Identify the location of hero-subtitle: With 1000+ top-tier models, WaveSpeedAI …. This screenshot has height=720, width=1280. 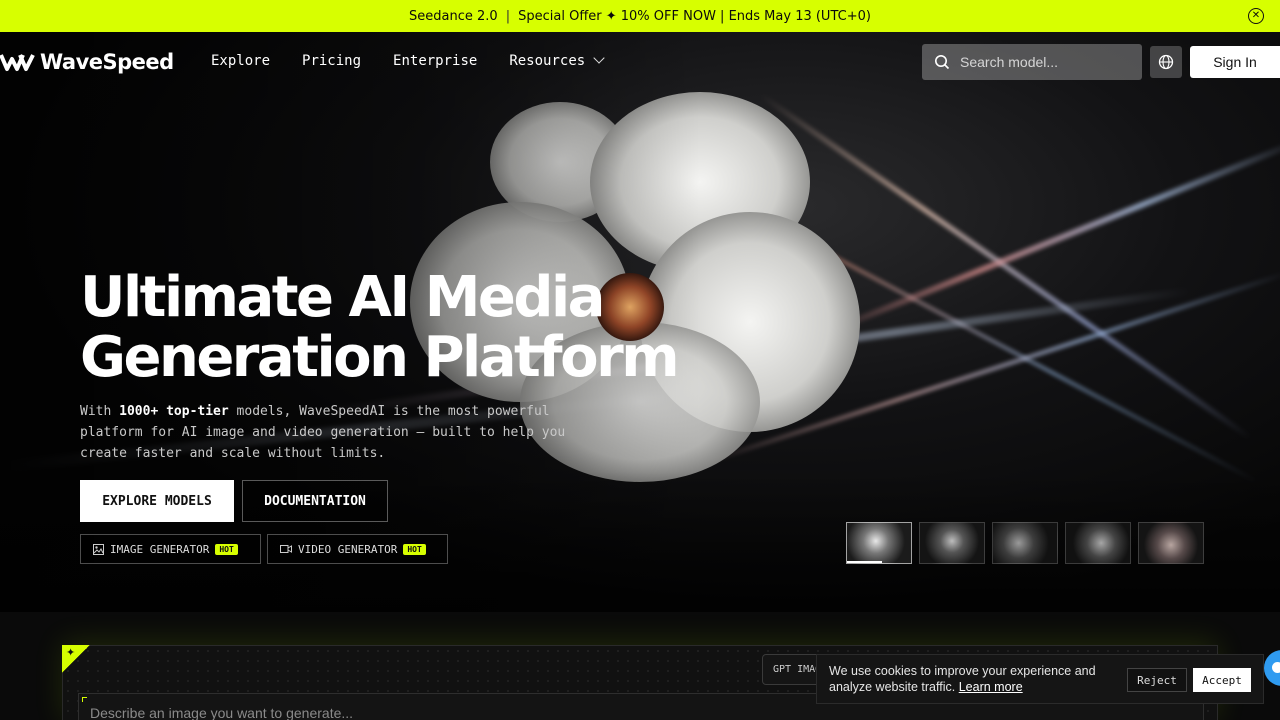
(323, 432).